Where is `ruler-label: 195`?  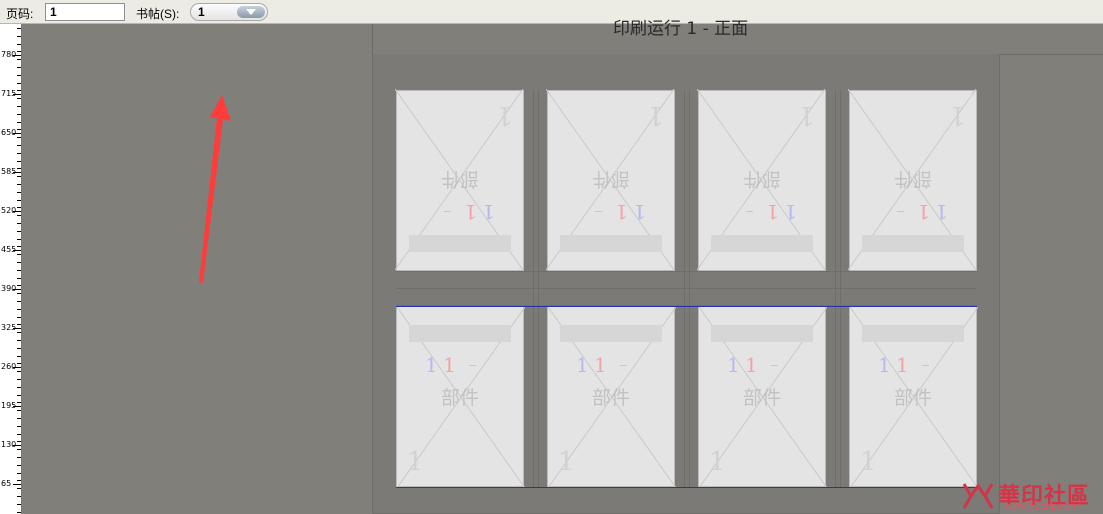 ruler-label: 195 is located at coordinates (9, 405).